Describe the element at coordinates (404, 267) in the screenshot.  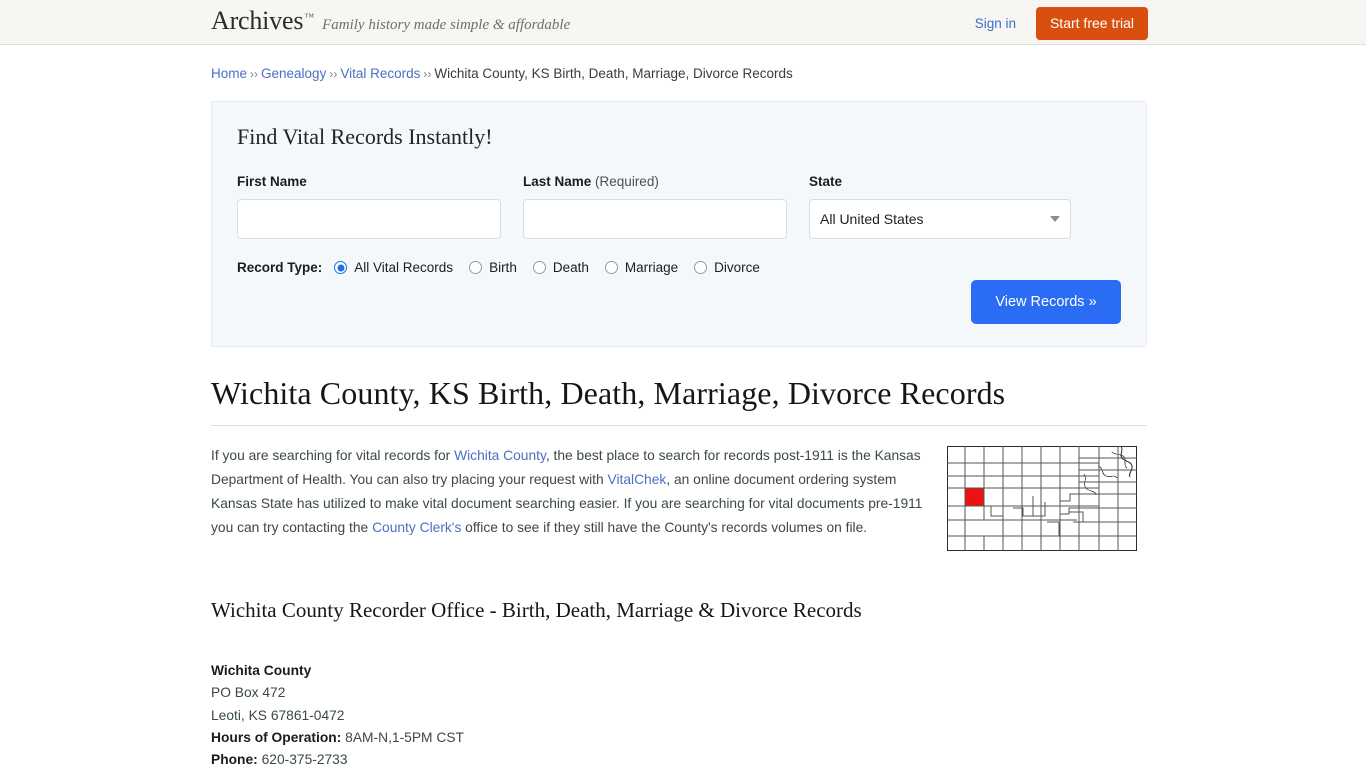
I see `record-type-option-label: All Vital Records` at that location.